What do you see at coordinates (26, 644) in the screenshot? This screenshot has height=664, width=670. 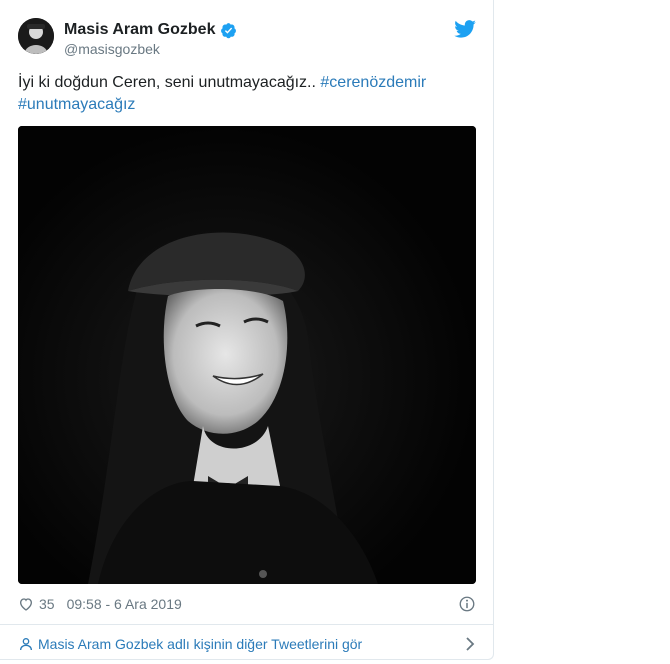 I see `person-icon` at bounding box center [26, 644].